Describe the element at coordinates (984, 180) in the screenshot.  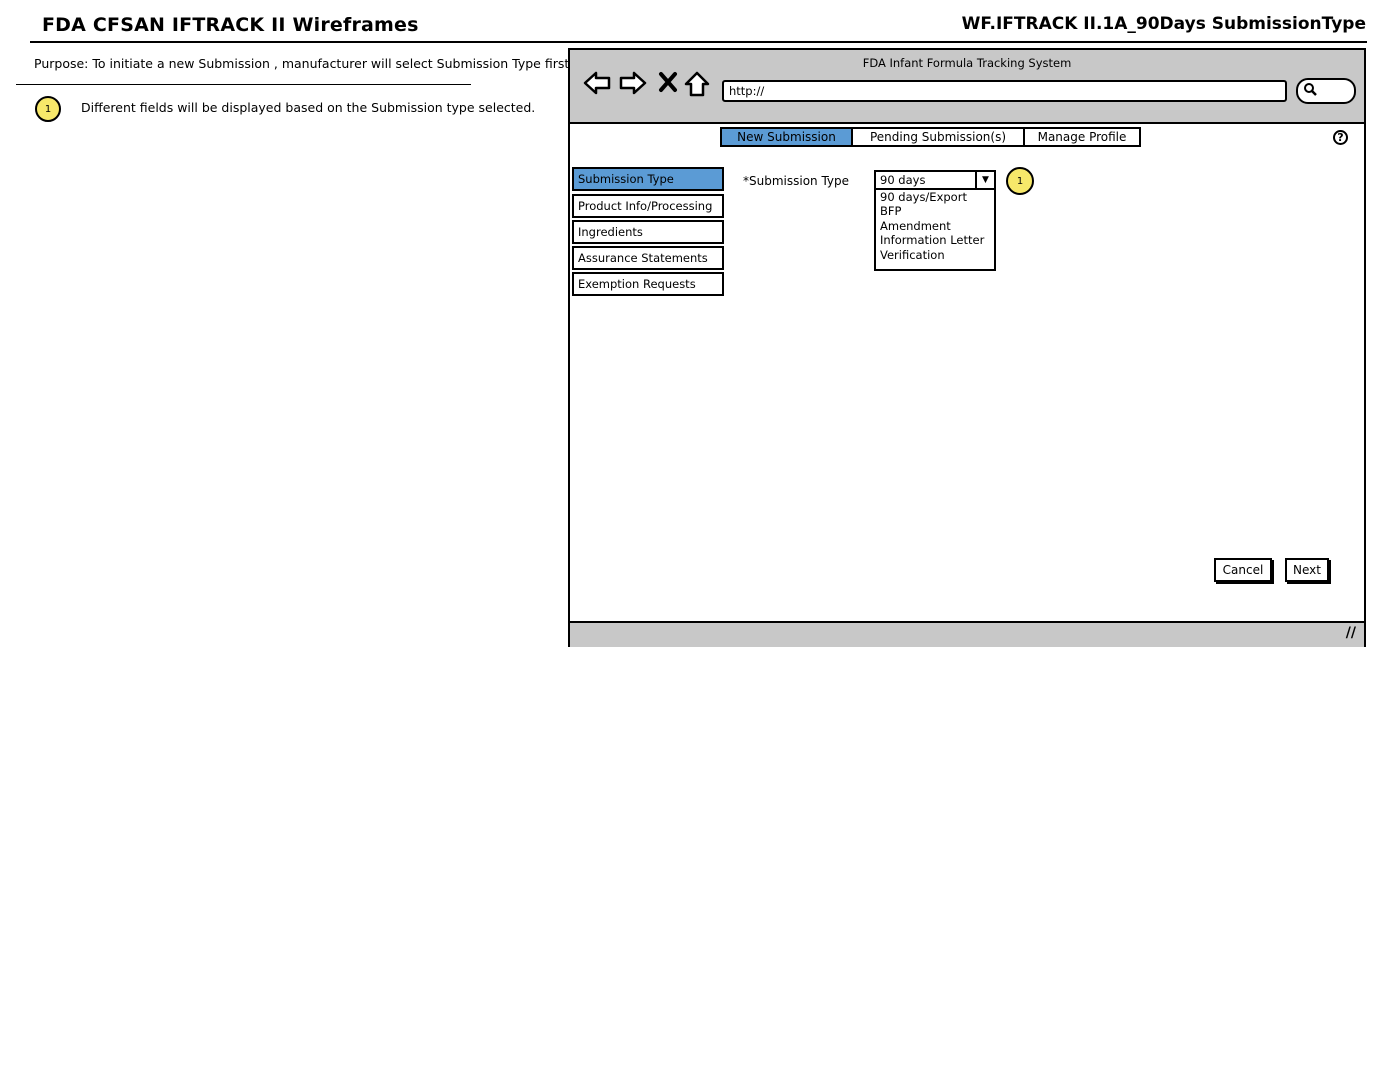
I see `chevron-down-icon: ▼` at that location.